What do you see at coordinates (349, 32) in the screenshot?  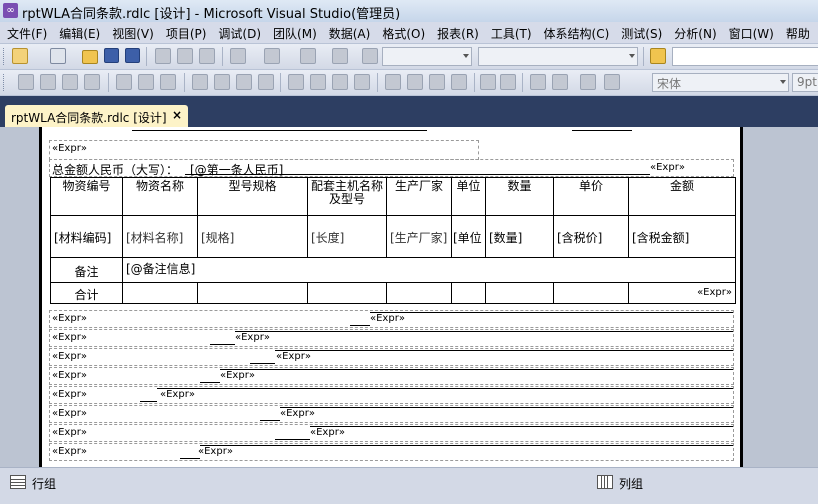 I see `menu-data: 数据(A)` at bounding box center [349, 32].